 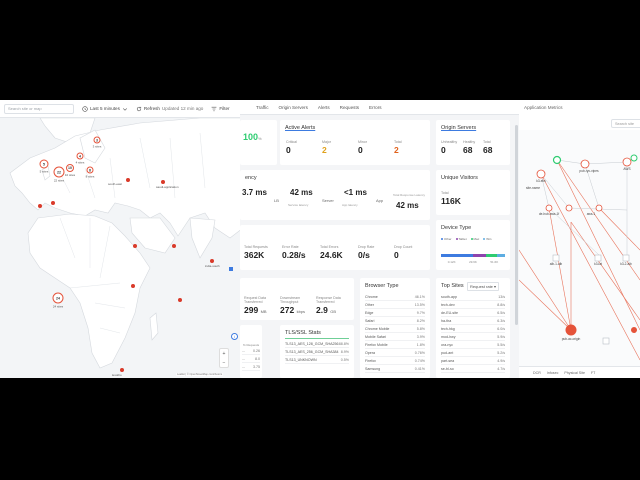 What do you see at coordinates (293, 107) in the screenshot?
I see `tab-origin-servers: Origin Servers` at bounding box center [293, 107].